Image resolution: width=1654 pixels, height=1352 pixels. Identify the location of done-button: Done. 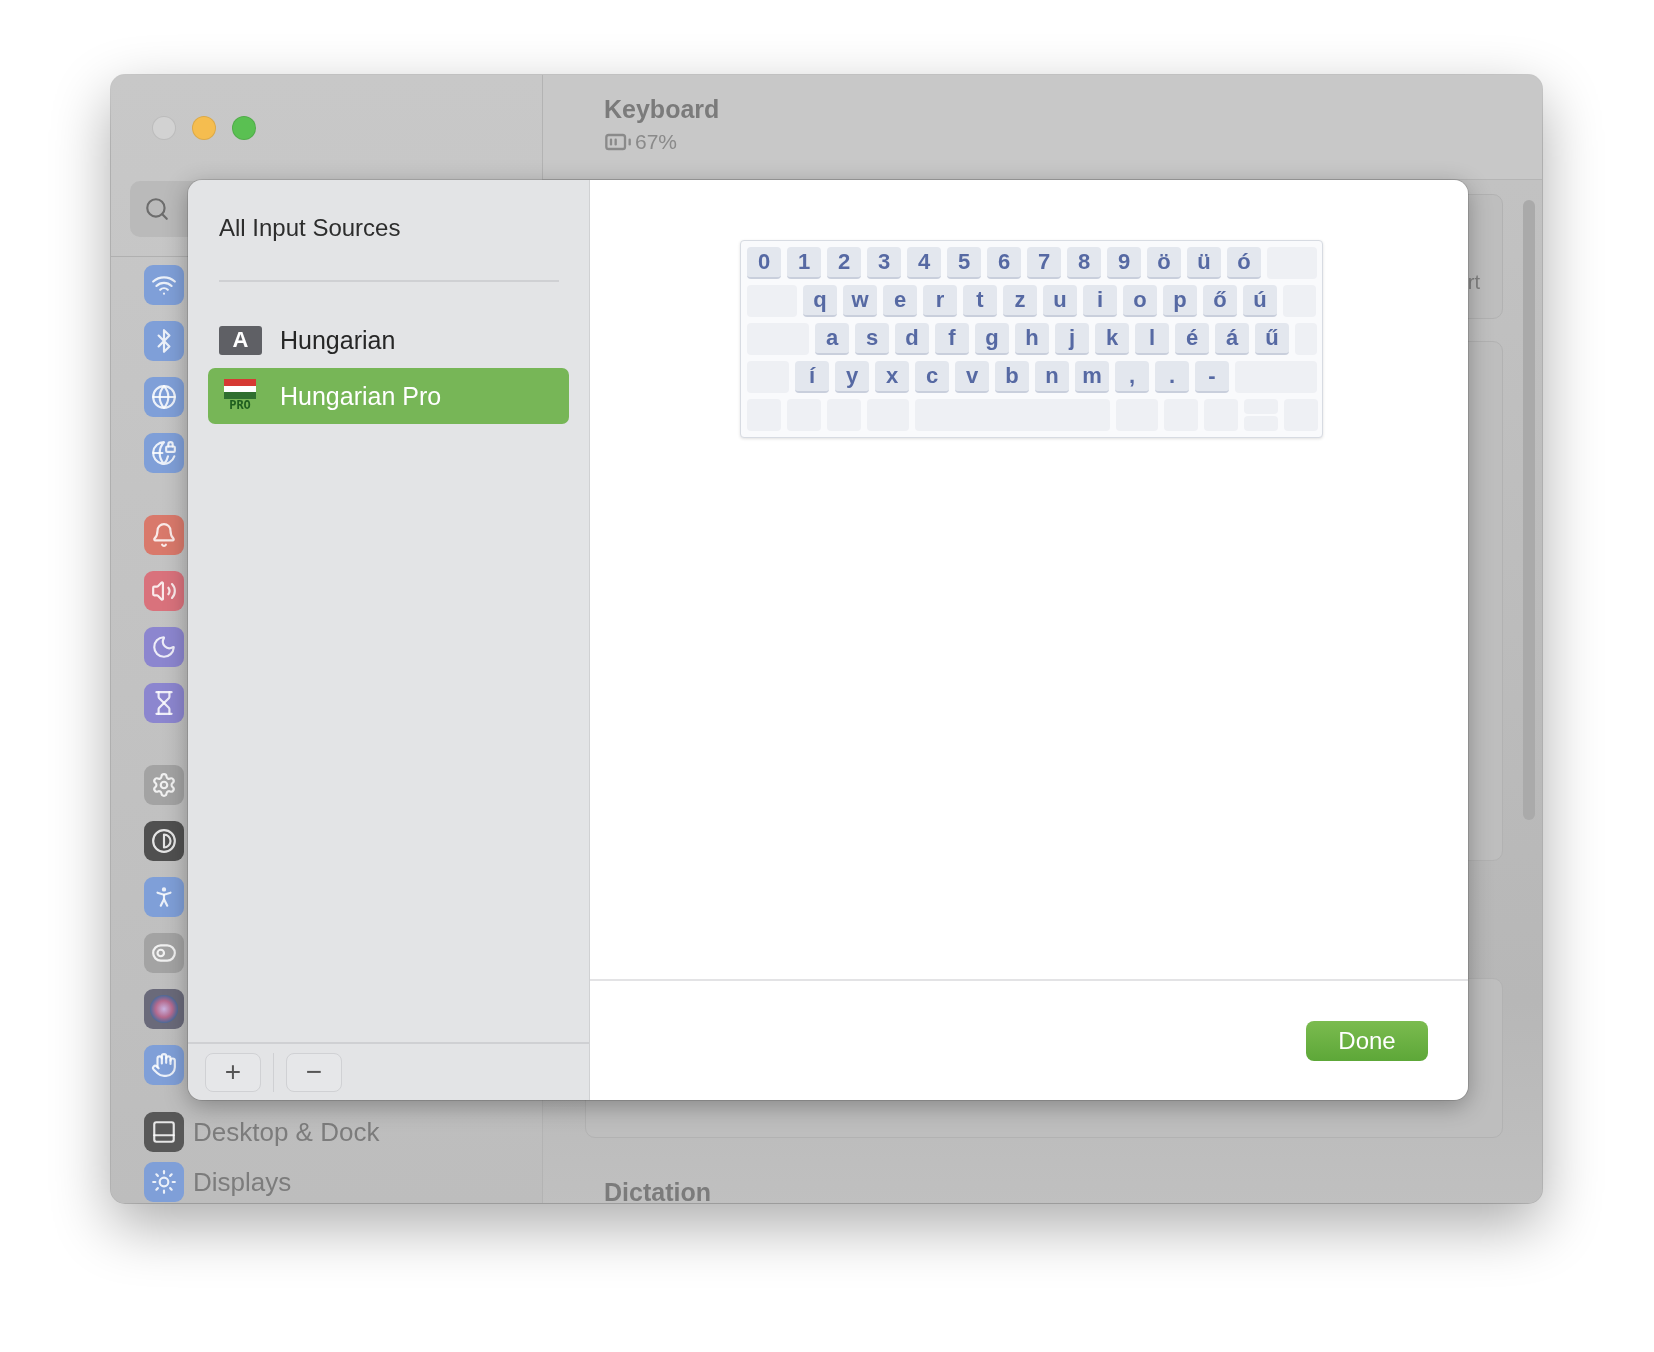
(1367, 1041).